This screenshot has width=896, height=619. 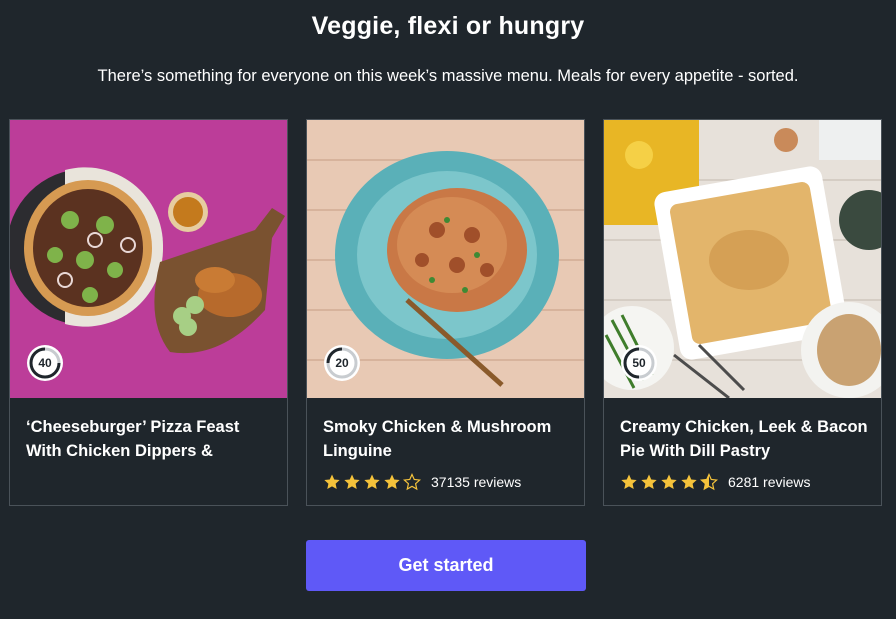 I want to click on rating-row: 6281 reviews, so click(x=715, y=482).